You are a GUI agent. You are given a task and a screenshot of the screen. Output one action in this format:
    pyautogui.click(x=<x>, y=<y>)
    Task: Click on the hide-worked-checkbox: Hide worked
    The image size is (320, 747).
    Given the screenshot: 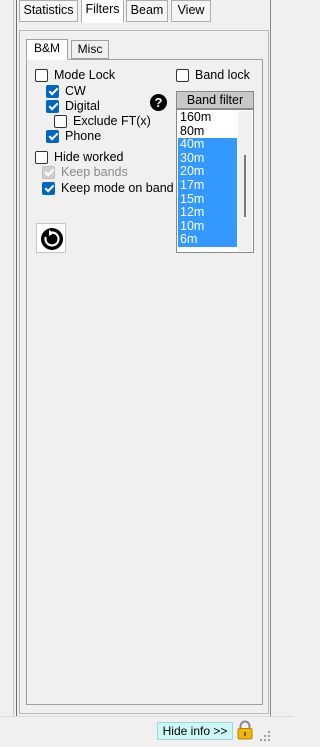 What is the action you would take?
    pyautogui.click(x=79, y=157)
    